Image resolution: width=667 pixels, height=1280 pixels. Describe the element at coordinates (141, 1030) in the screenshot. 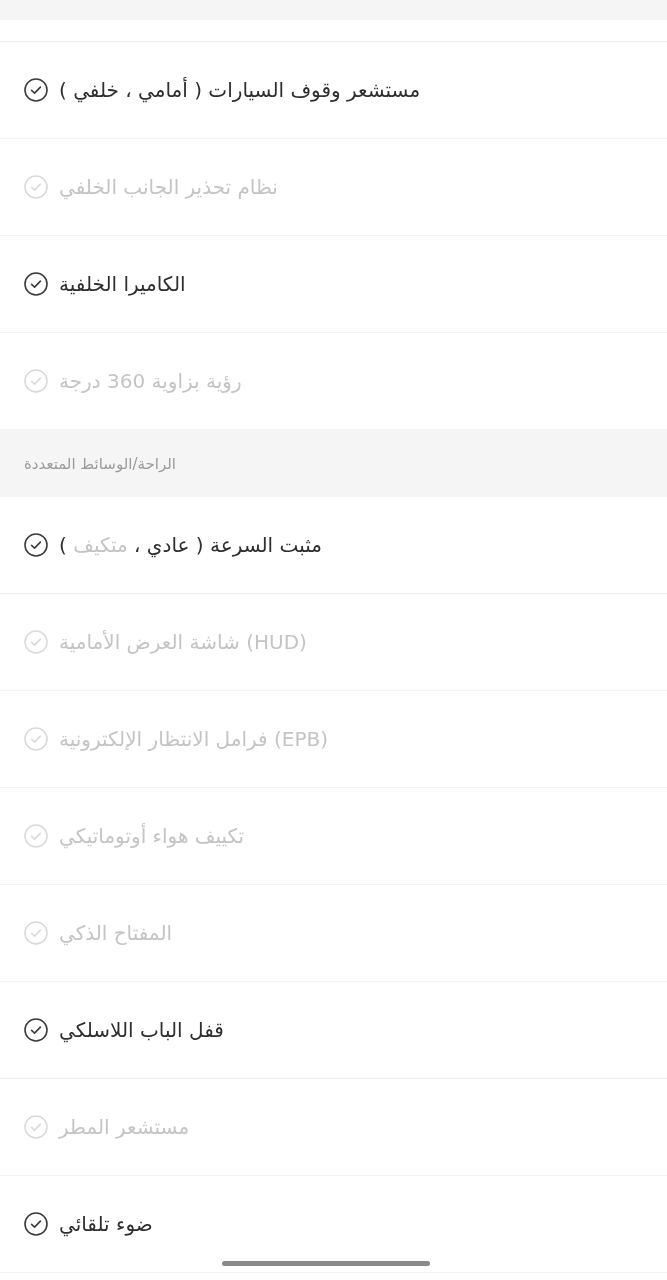

I see `feature-label: قفل الباب اللاسلكي` at that location.